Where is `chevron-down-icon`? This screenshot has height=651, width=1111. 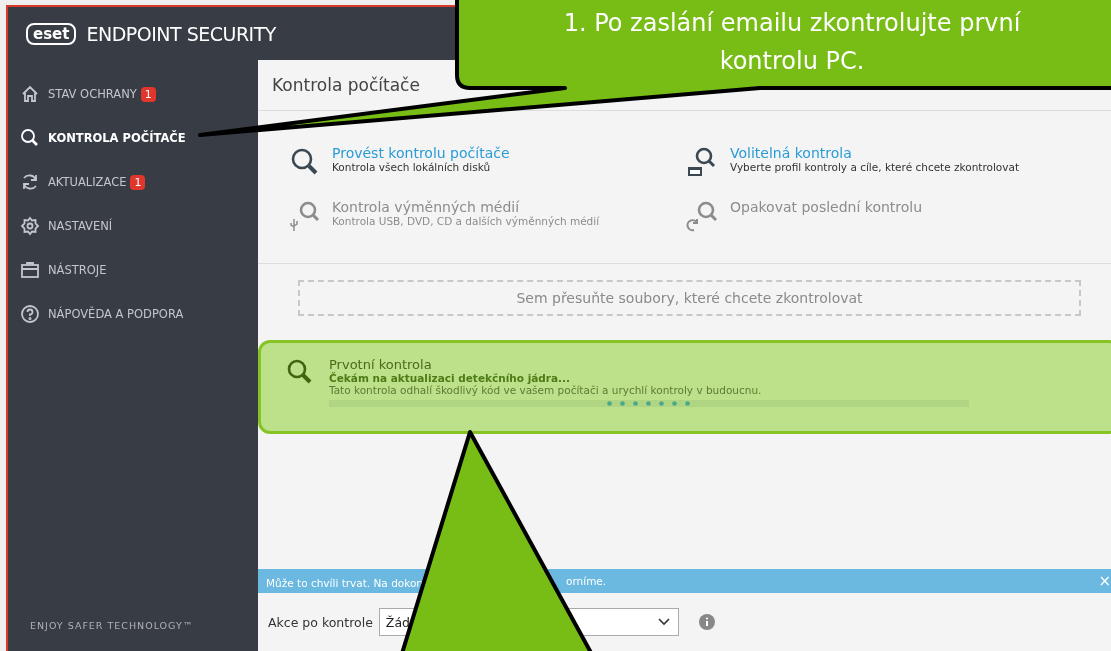
chevron-down-icon is located at coordinates (663, 622).